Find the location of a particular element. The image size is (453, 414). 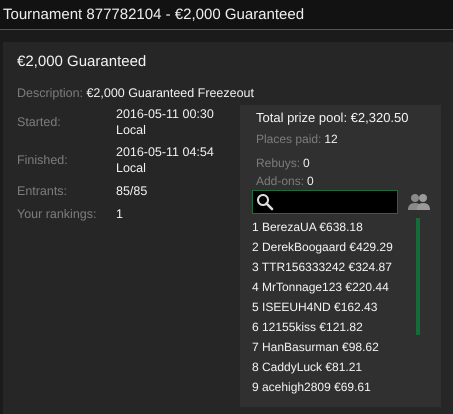

payout-row-text: 9 acehigh2809 €69.61 is located at coordinates (312, 387).